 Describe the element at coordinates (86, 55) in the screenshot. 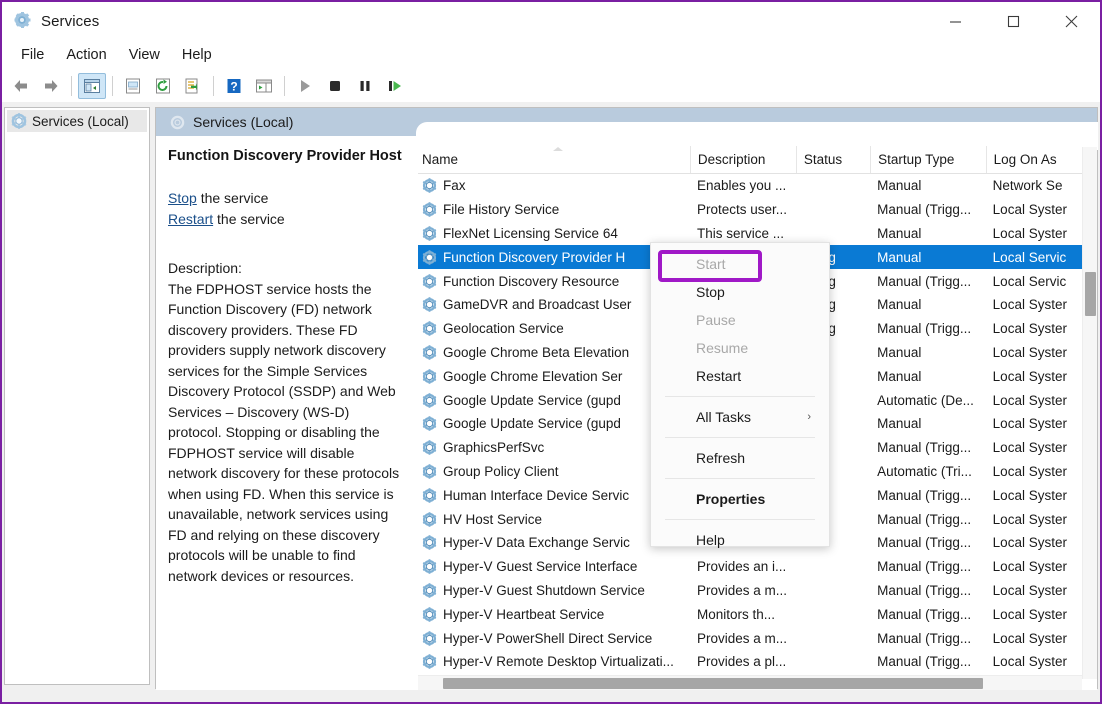

I see `menu-item-action: Action` at that location.